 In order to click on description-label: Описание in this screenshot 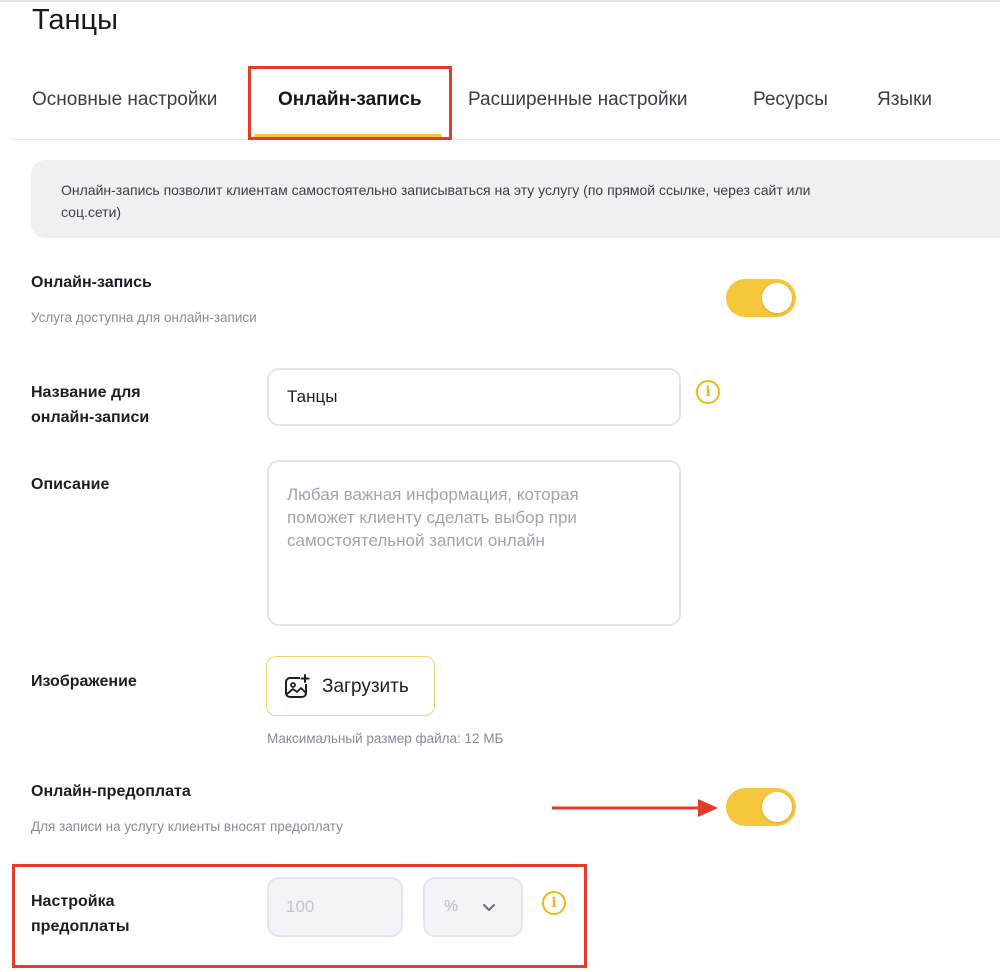, I will do `click(70, 484)`.